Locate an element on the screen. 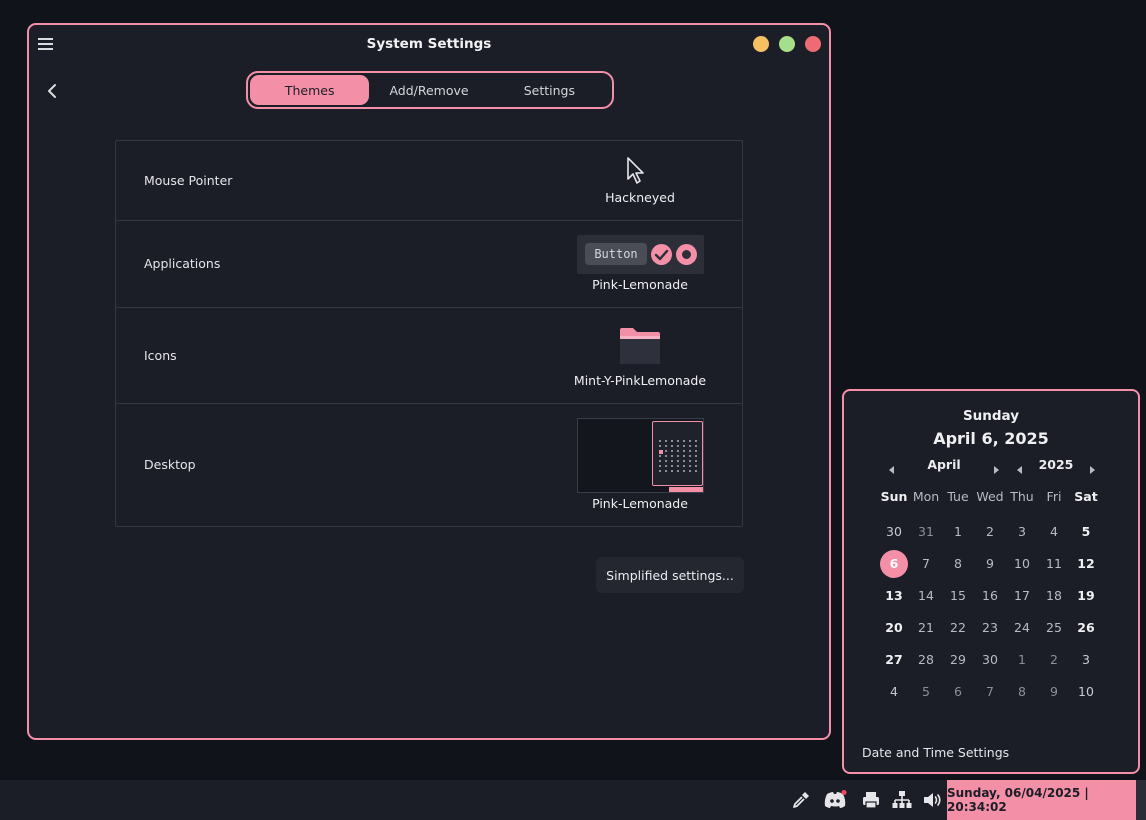 The width and height of the screenshot is (1146, 820). mini-taskbar-thumbnail is located at coordinates (640, 489).